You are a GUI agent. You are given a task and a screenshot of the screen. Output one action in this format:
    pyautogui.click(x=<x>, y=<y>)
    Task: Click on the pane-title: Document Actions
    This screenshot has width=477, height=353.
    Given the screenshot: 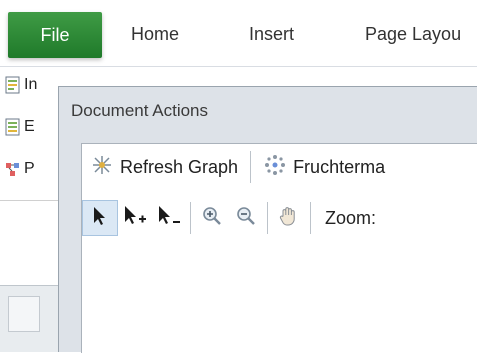 What is the action you would take?
    pyautogui.click(x=140, y=110)
    